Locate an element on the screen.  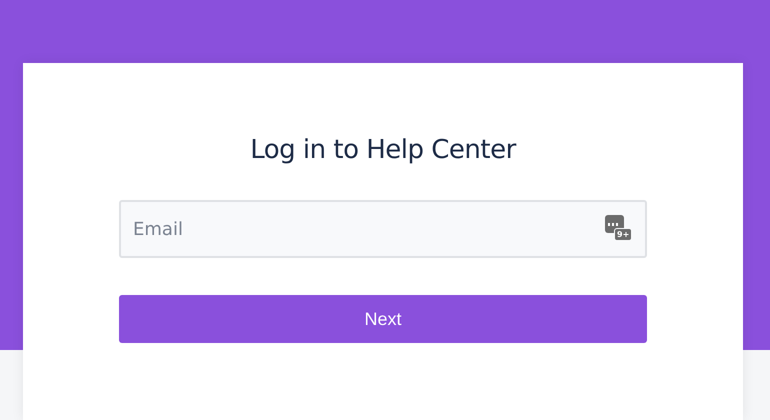
email-field: Email 9+ is located at coordinates (383, 229).